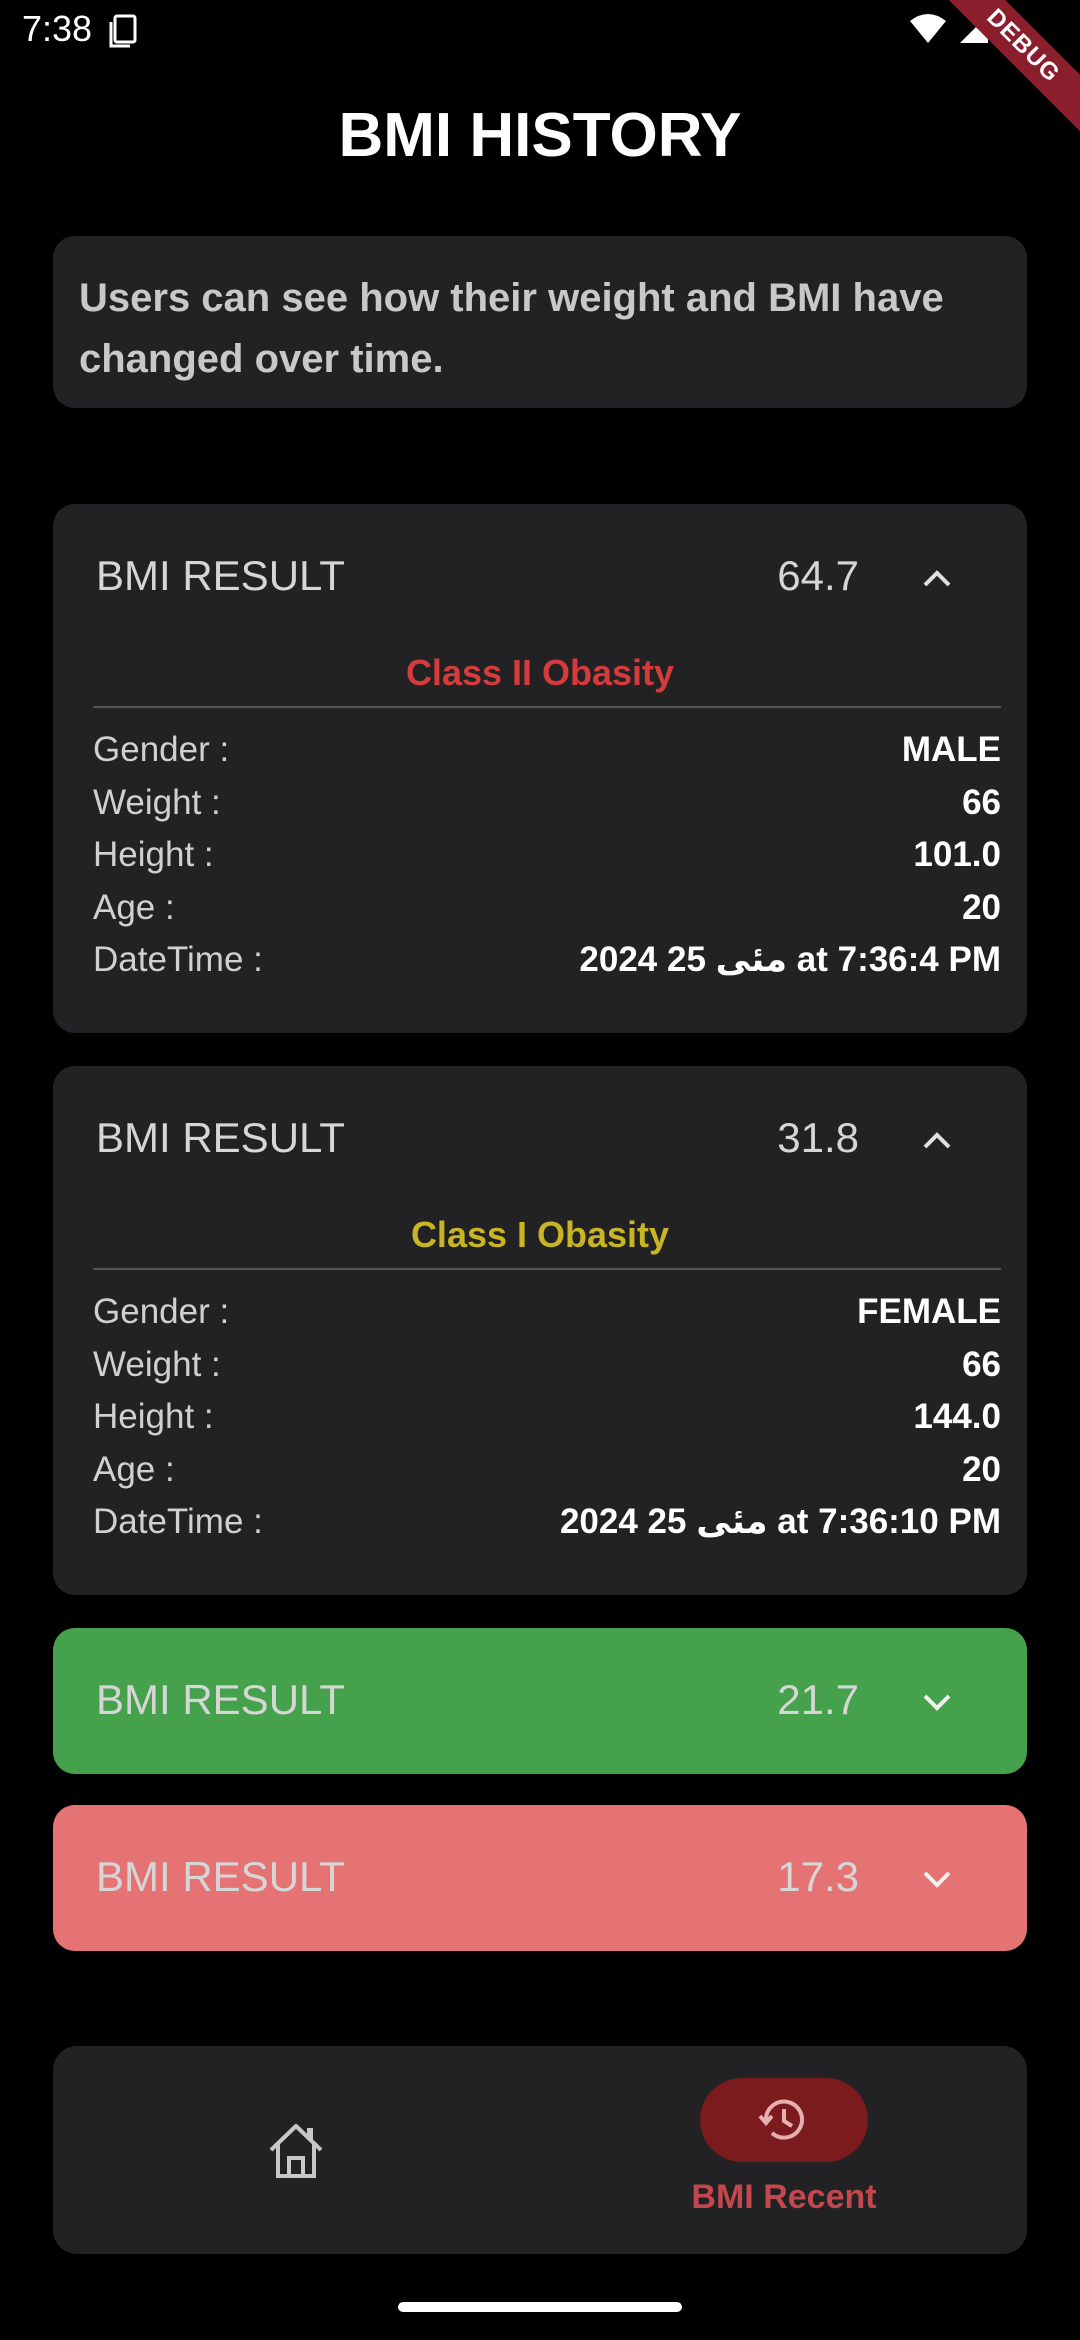 This screenshot has width=1080, height=2340. Describe the element at coordinates (784, 2120) in the screenshot. I see `history-icon` at that location.